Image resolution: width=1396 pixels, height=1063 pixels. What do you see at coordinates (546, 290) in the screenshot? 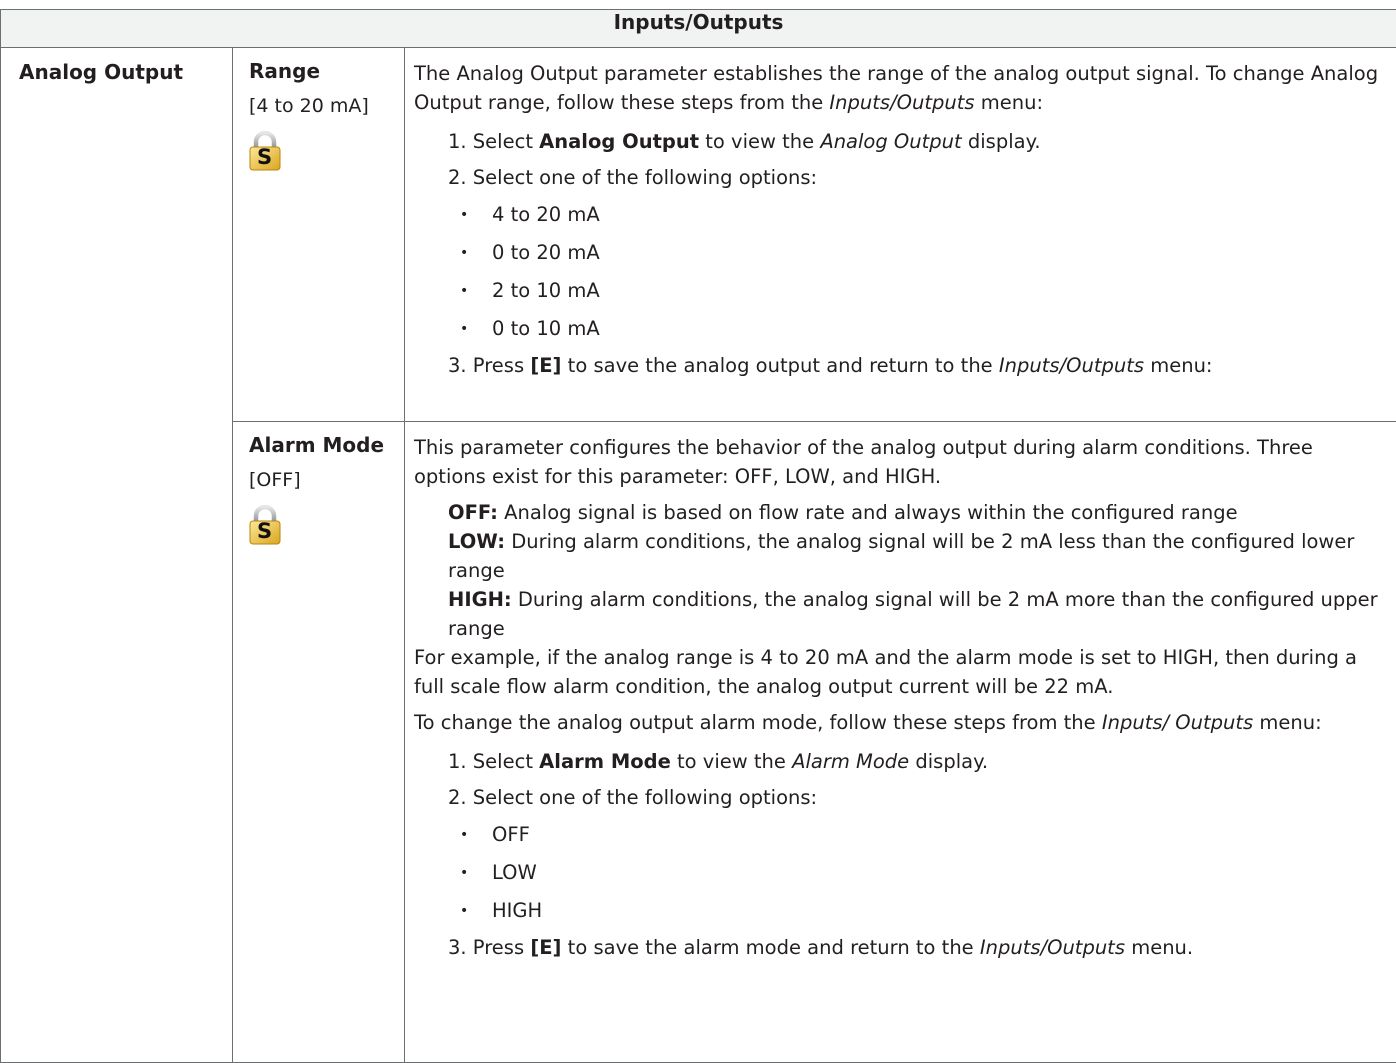
I see `range-option-3: 2 to 10 mA` at bounding box center [546, 290].